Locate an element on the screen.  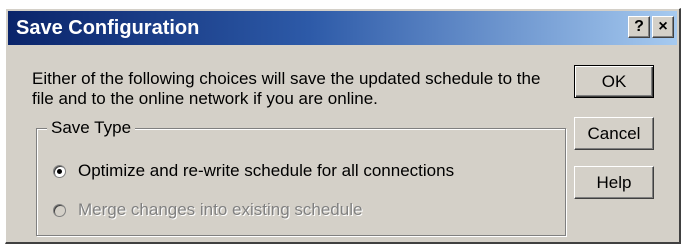
dialog-title: Save Configuration is located at coordinates (108, 28).